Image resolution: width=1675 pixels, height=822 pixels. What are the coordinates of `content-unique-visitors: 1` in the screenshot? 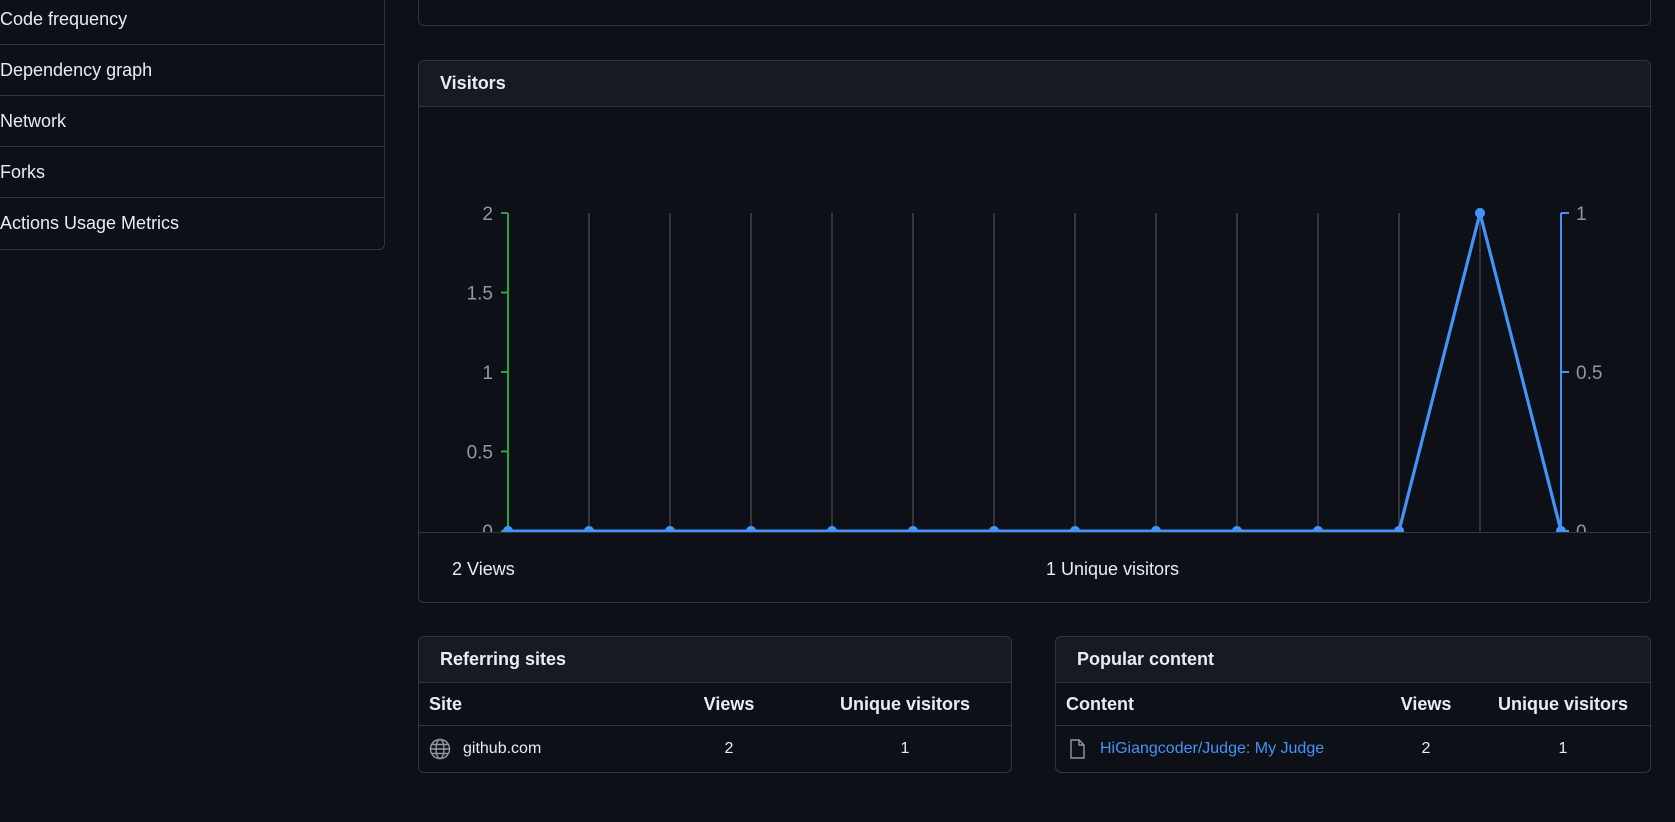 It's located at (1563, 748).